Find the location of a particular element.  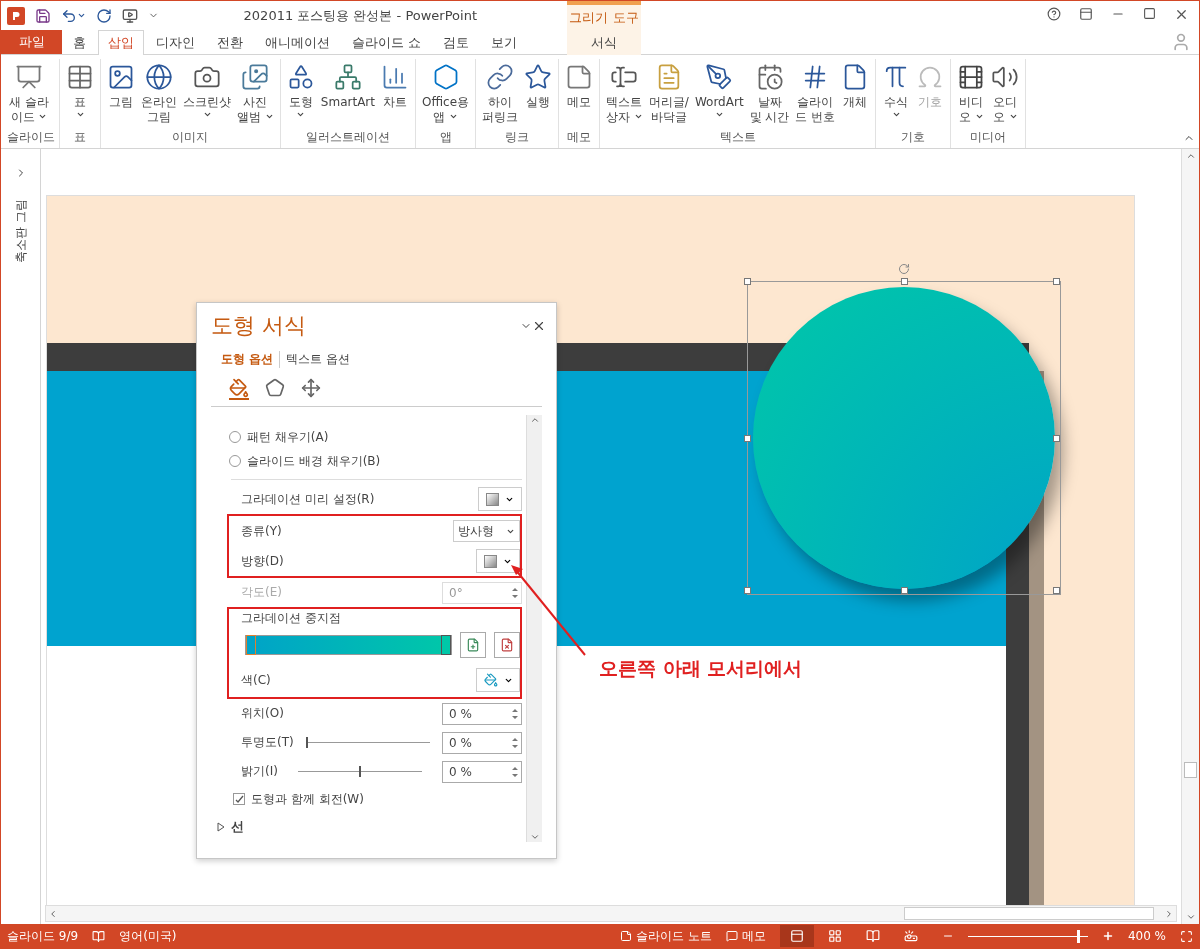

scroll-right-icon is located at coordinates (1169, 913).